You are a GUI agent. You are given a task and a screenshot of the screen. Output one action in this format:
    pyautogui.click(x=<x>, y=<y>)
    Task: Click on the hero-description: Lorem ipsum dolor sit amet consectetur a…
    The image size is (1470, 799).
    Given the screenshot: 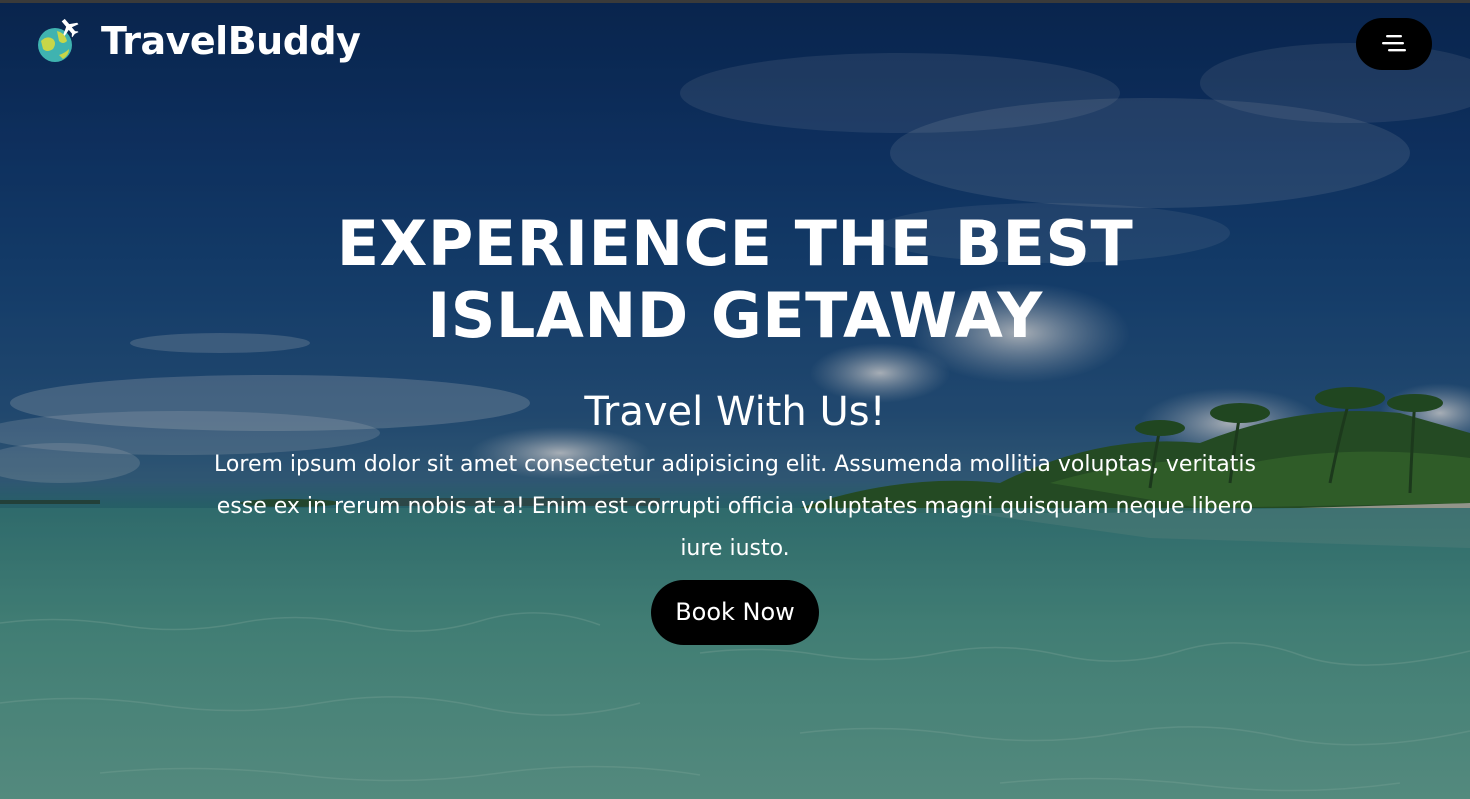 What is the action you would take?
    pyautogui.click(x=735, y=506)
    